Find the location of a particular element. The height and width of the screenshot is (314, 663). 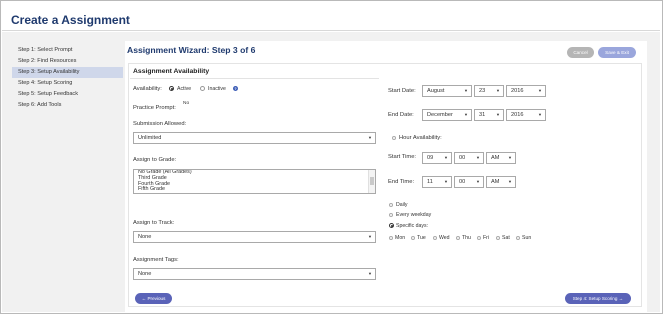

listbox-scrollbar is located at coordinates (371, 181).